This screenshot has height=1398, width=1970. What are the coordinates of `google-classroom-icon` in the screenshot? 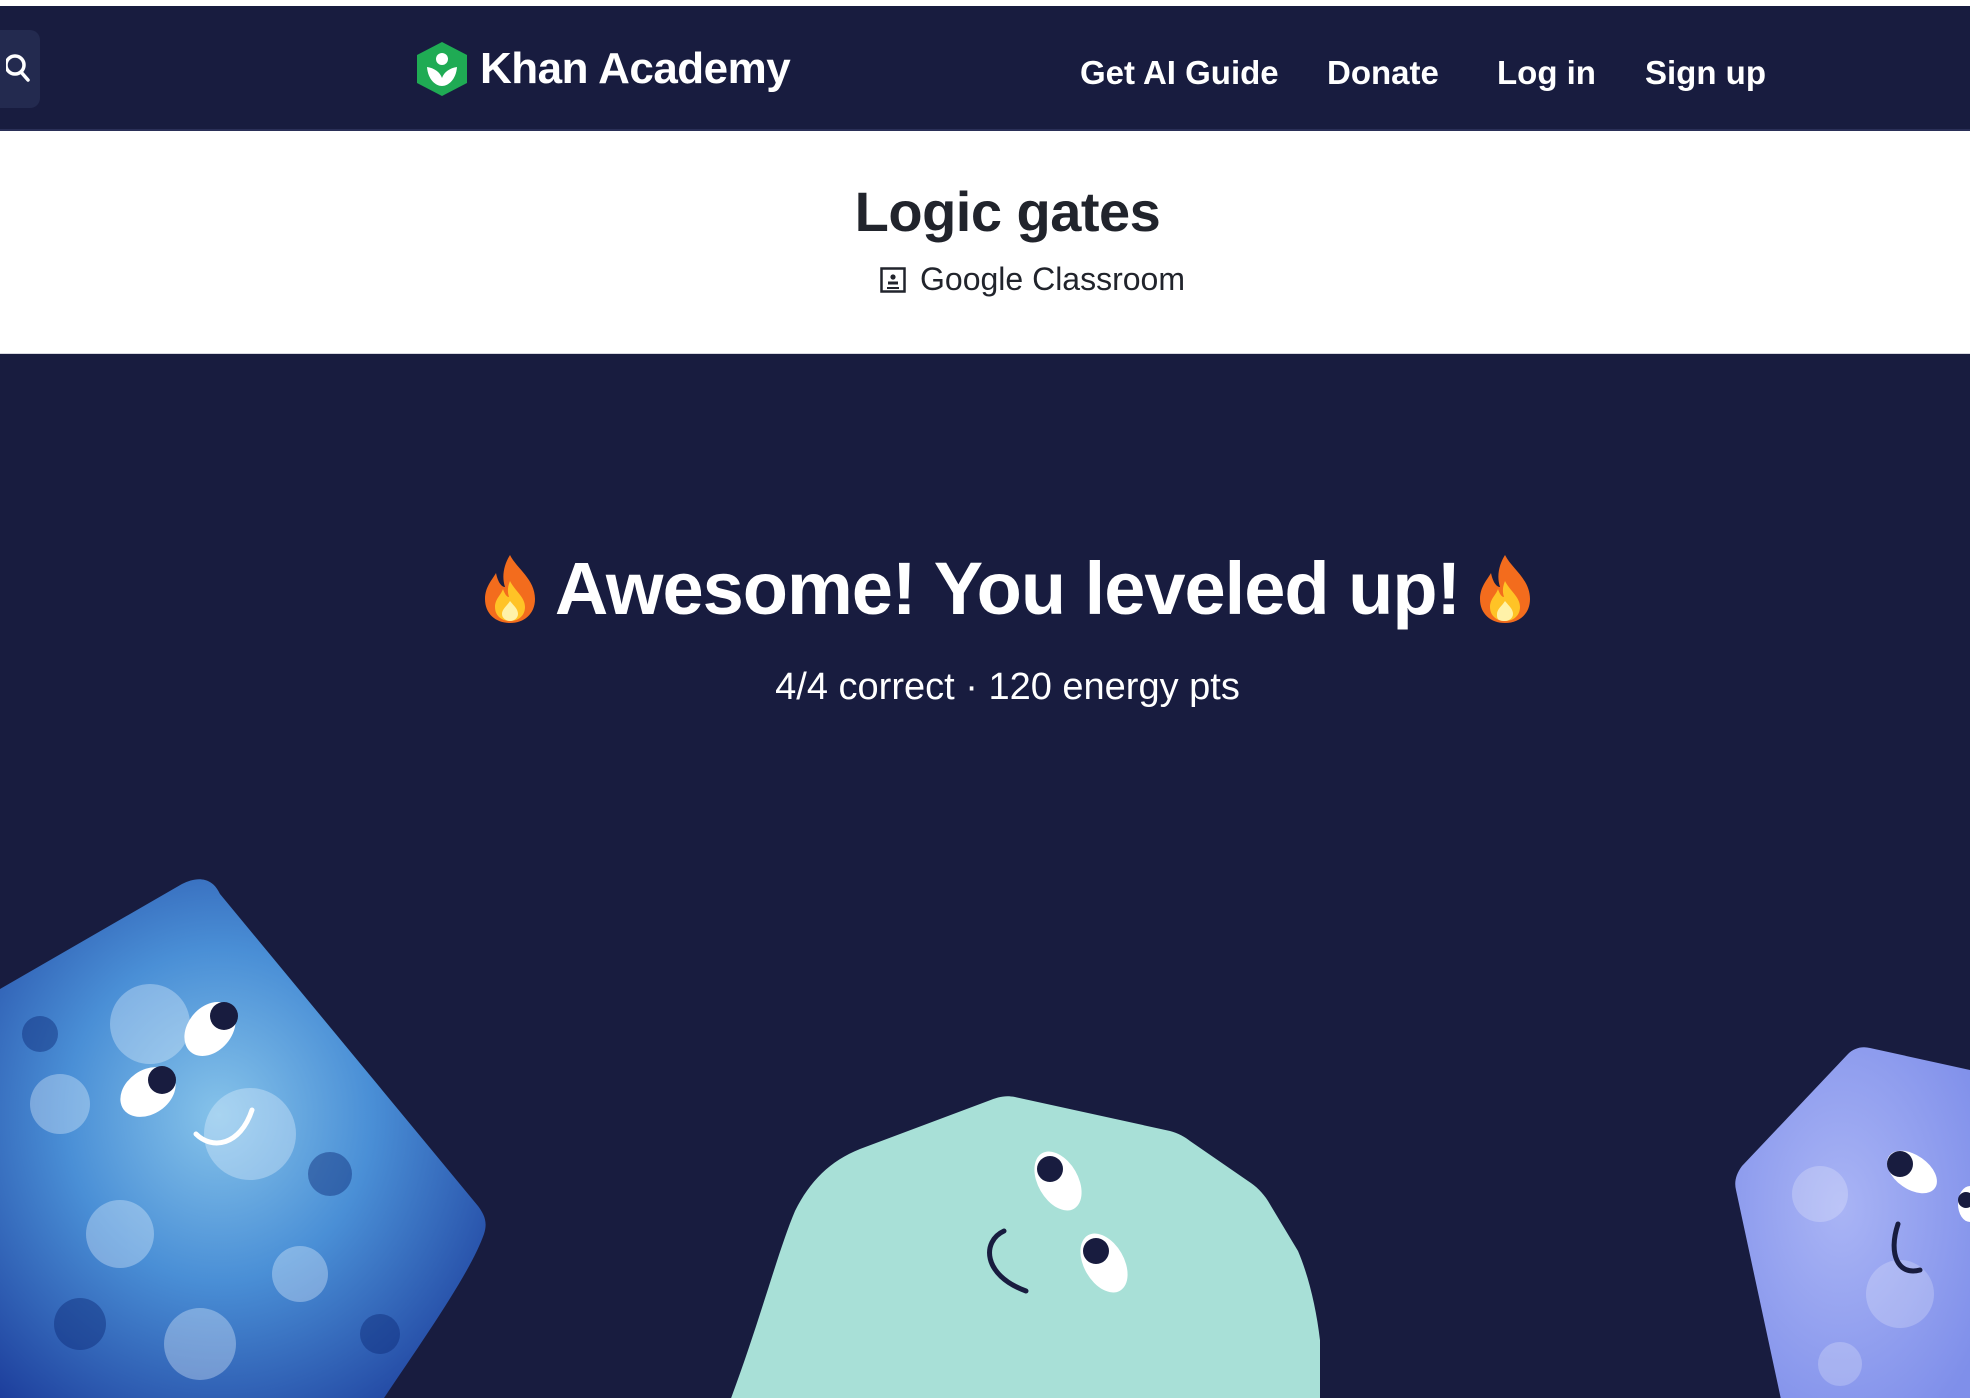 It's located at (893, 279).